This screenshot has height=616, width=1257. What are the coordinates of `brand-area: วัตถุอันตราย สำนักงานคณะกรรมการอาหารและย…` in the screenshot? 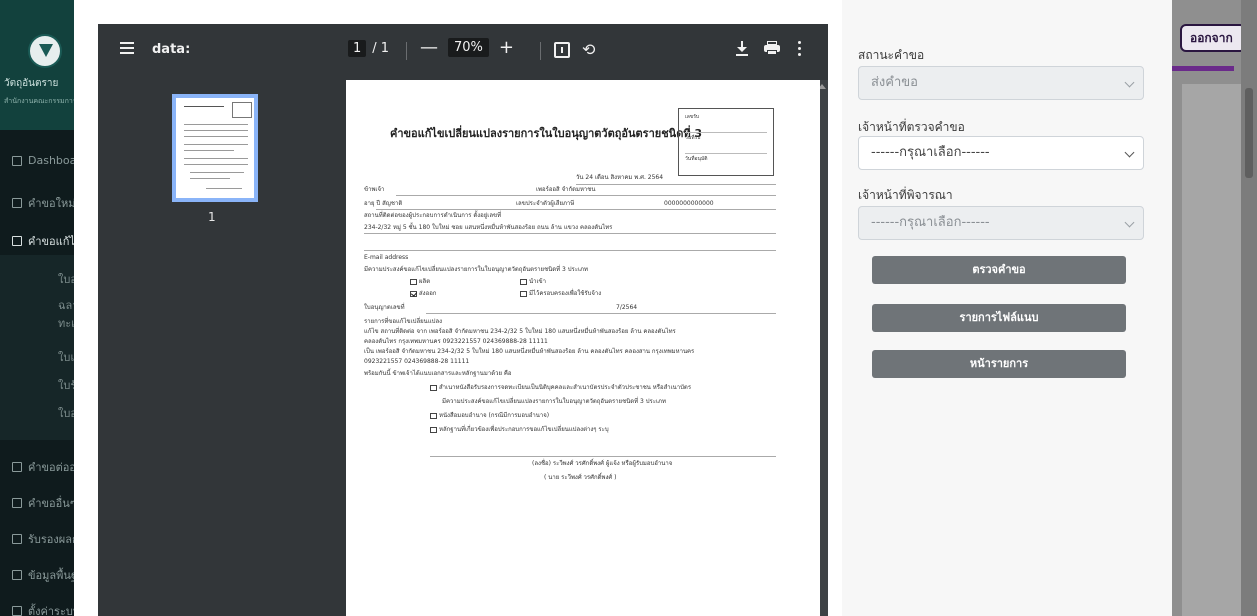 It's located at (42, 65).